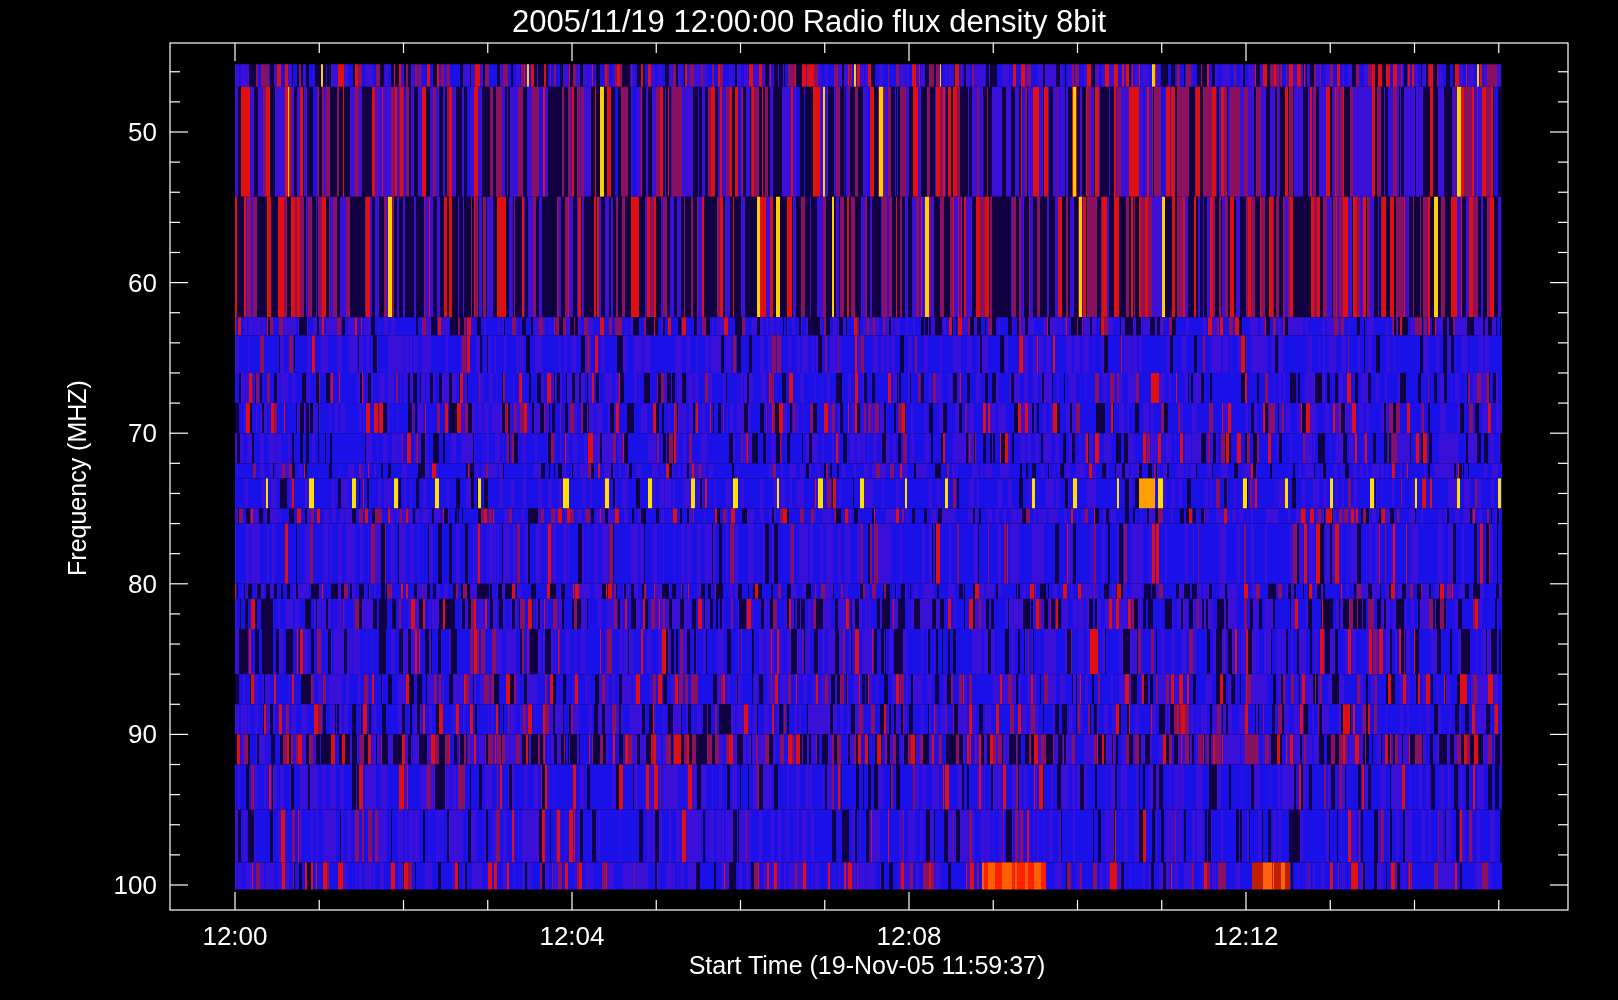 The image size is (1618, 1000). Describe the element at coordinates (867, 965) in the screenshot. I see `x-axis-label: Start Time (19-Nov-05 11:59:37)` at that location.